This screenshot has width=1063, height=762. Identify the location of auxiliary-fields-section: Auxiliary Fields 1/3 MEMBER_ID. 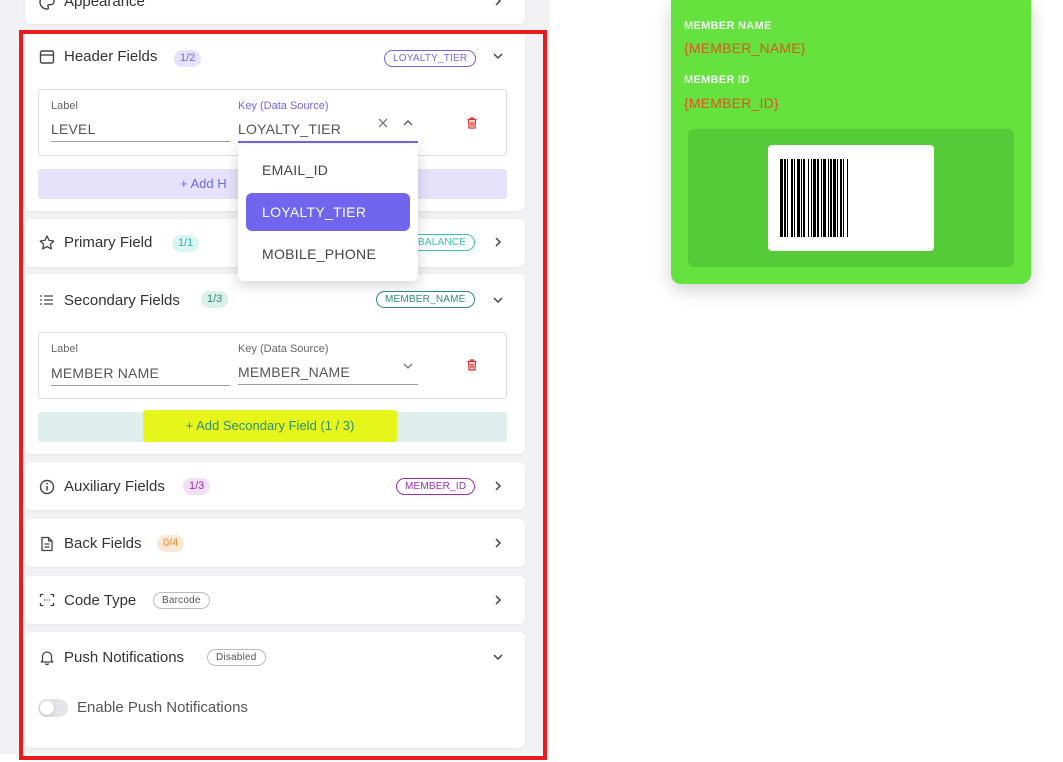
(275, 486).